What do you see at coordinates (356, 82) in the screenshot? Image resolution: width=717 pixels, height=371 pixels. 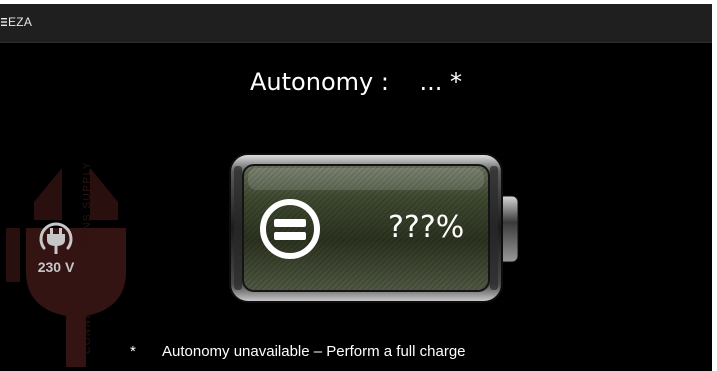 I see `autonomy-title: Autonomy : ... *` at bounding box center [356, 82].